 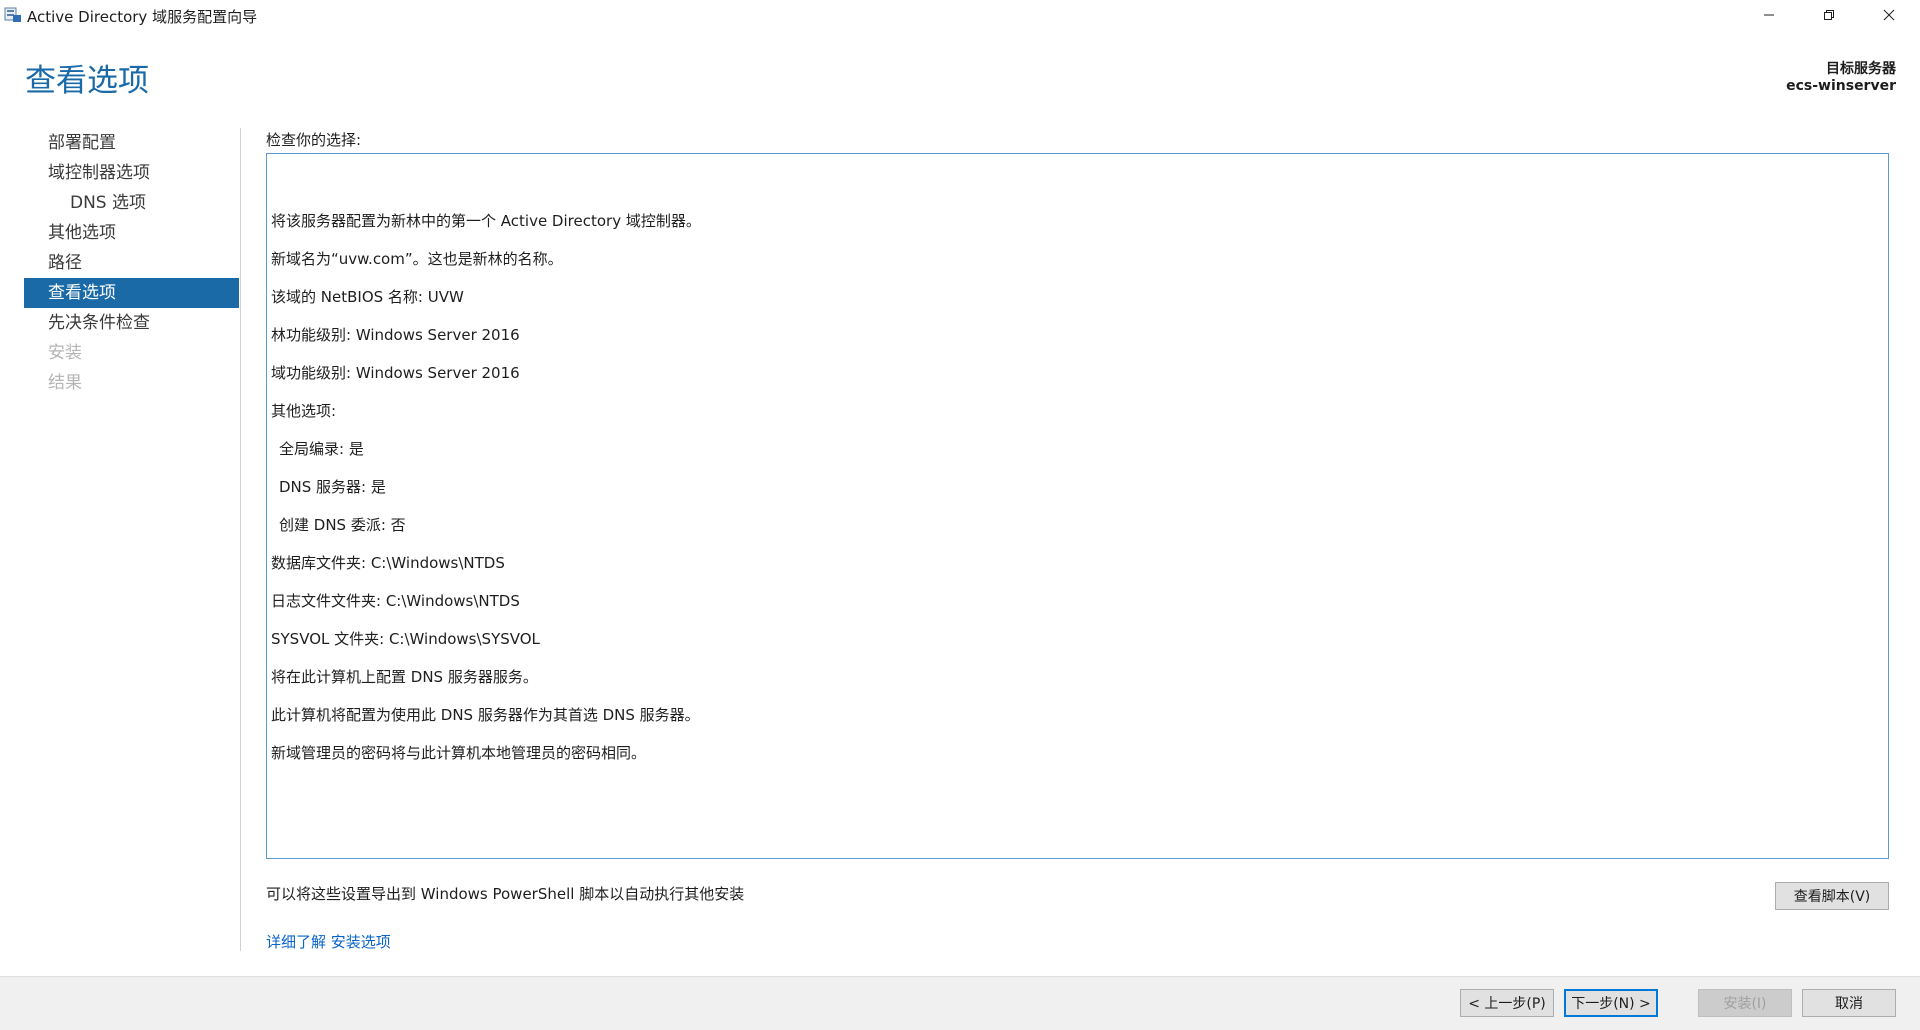 I want to click on install-button: 安装(I), so click(x=1745, y=1003).